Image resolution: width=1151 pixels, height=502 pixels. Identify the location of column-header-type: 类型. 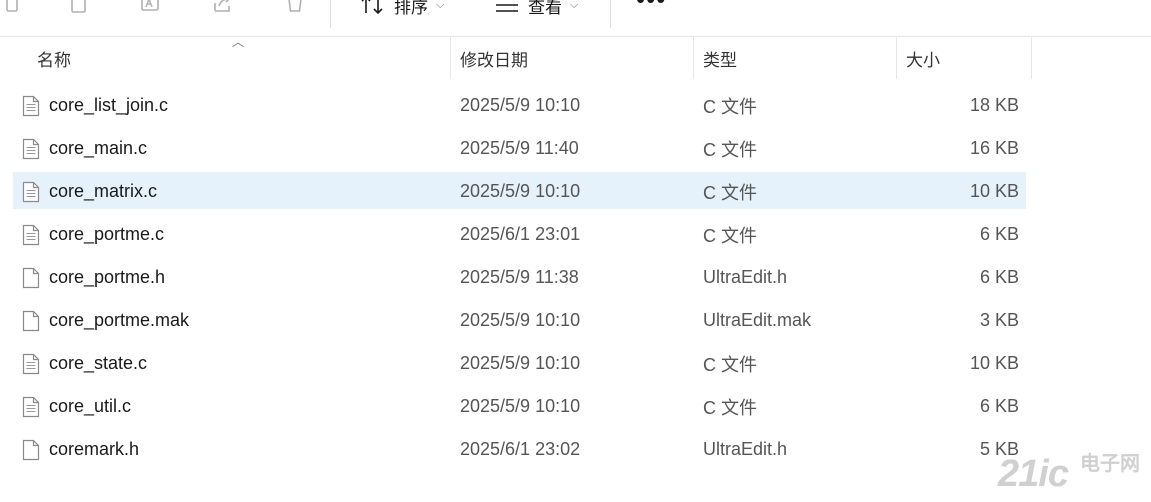
(720, 58).